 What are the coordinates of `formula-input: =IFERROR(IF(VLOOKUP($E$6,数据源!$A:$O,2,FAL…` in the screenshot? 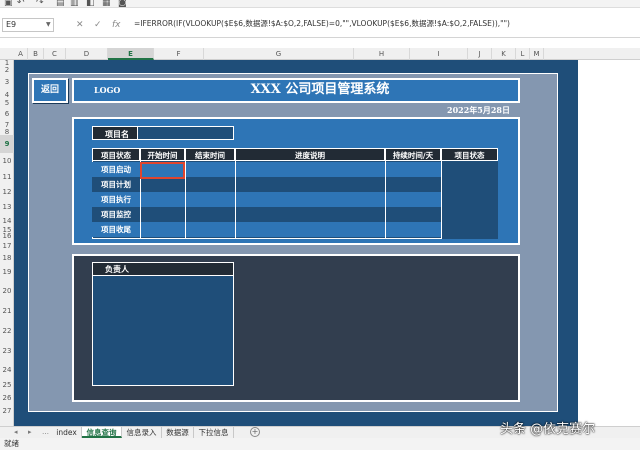 It's located at (322, 24).